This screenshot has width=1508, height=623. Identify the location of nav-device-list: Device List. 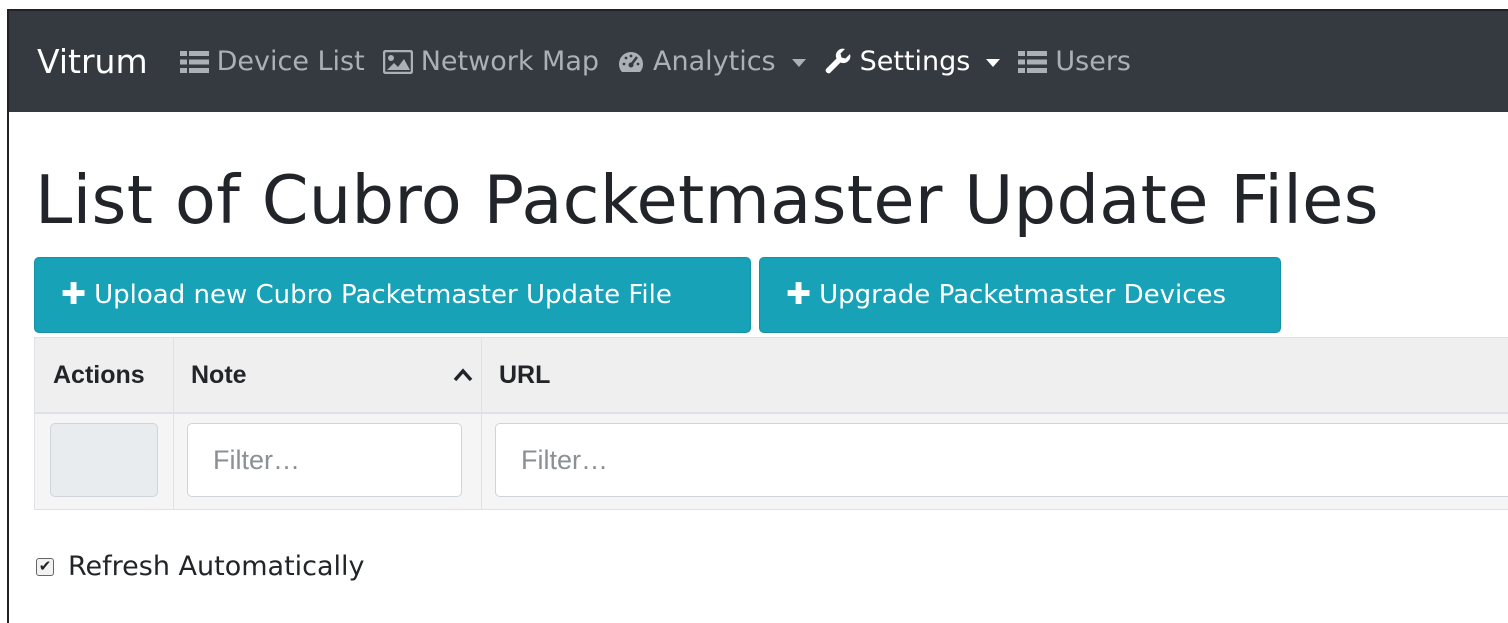
(272, 61).